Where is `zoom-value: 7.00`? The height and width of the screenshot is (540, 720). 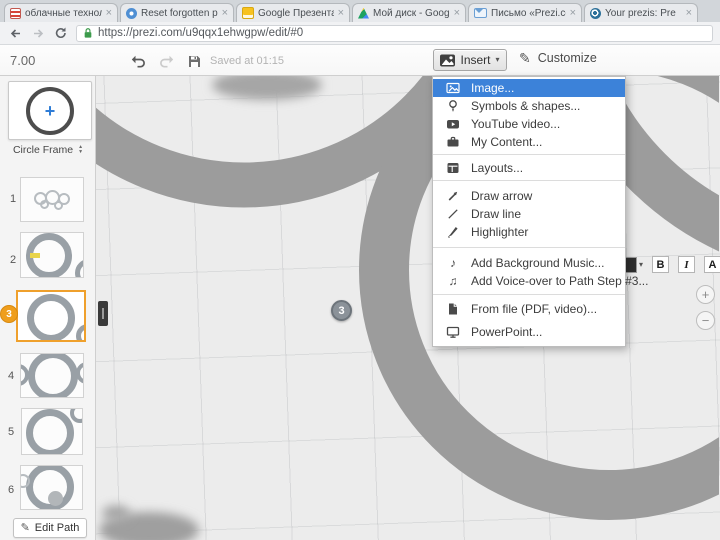 zoom-value: 7.00 is located at coordinates (22, 60).